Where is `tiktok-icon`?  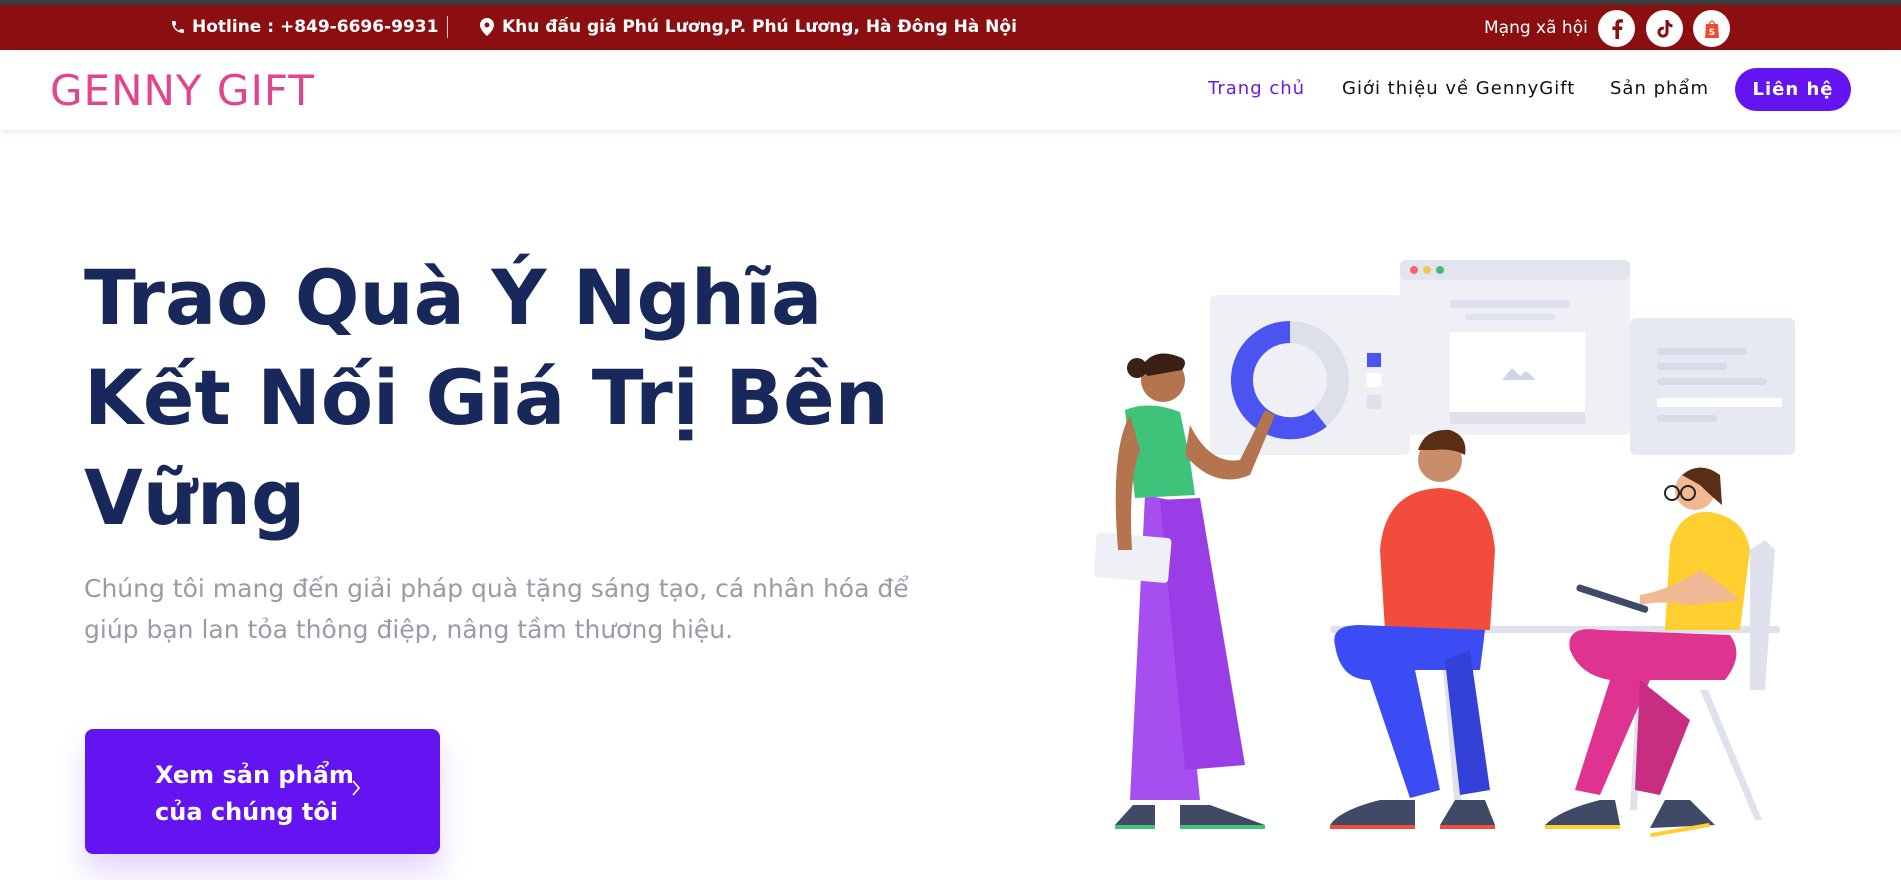
tiktok-icon is located at coordinates (1664, 28).